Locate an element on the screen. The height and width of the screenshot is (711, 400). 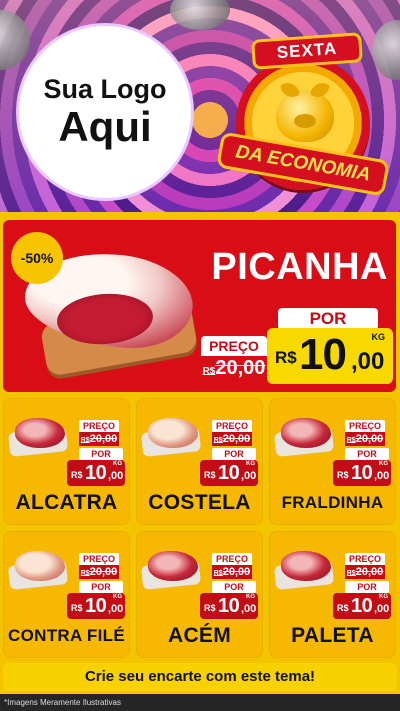
sexta-economia-badge: SEXTA DA ECONOMIA is located at coordinates (307, 116).